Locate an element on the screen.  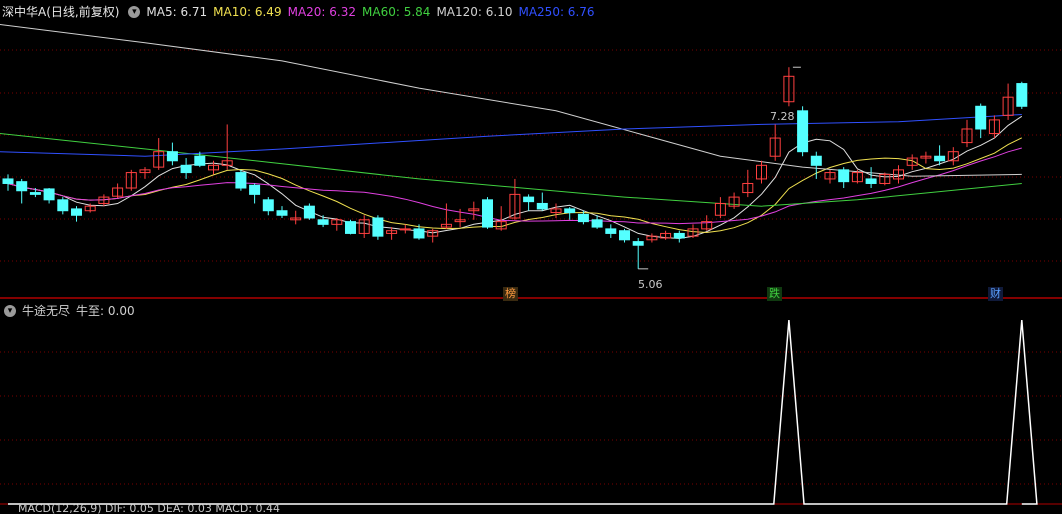
indicator-panel-header: ▾ 牛途无尽 牛至: 0.00 is located at coordinates (70, 311).